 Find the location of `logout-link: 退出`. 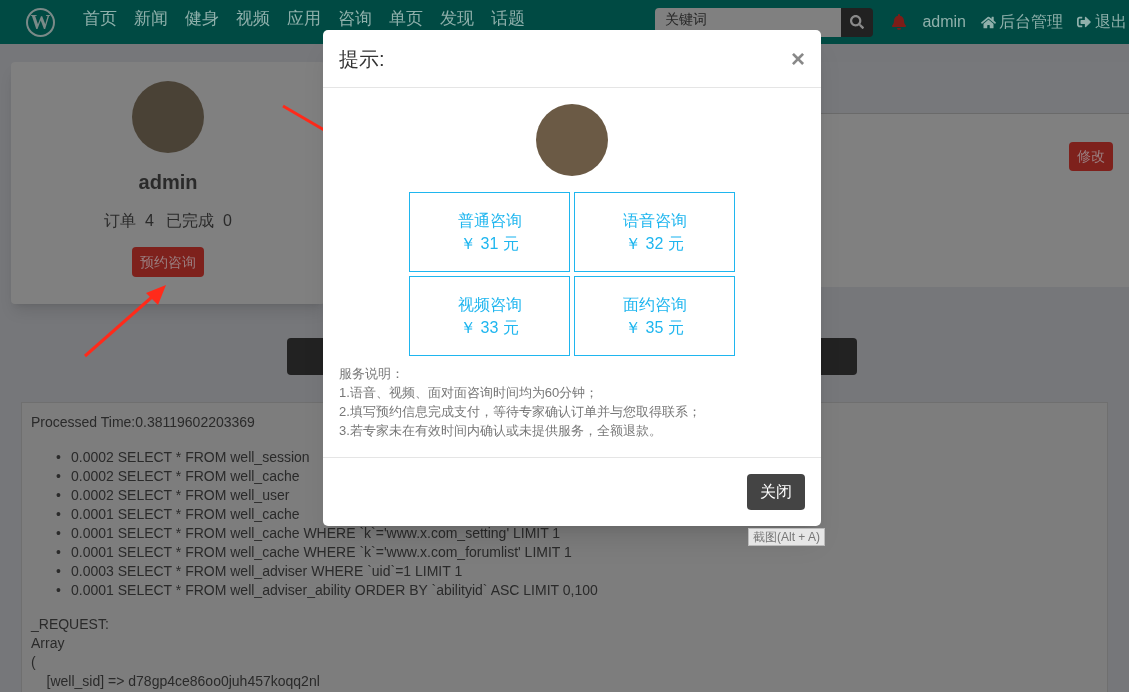

logout-link: 退出 is located at coordinates (1111, 22).